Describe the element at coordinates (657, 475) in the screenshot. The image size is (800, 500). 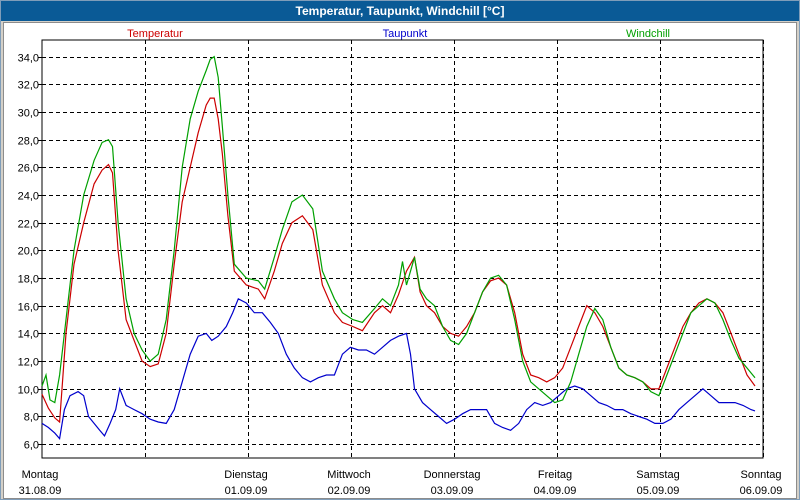
I see `x-tick-day-label: Samstag` at that location.